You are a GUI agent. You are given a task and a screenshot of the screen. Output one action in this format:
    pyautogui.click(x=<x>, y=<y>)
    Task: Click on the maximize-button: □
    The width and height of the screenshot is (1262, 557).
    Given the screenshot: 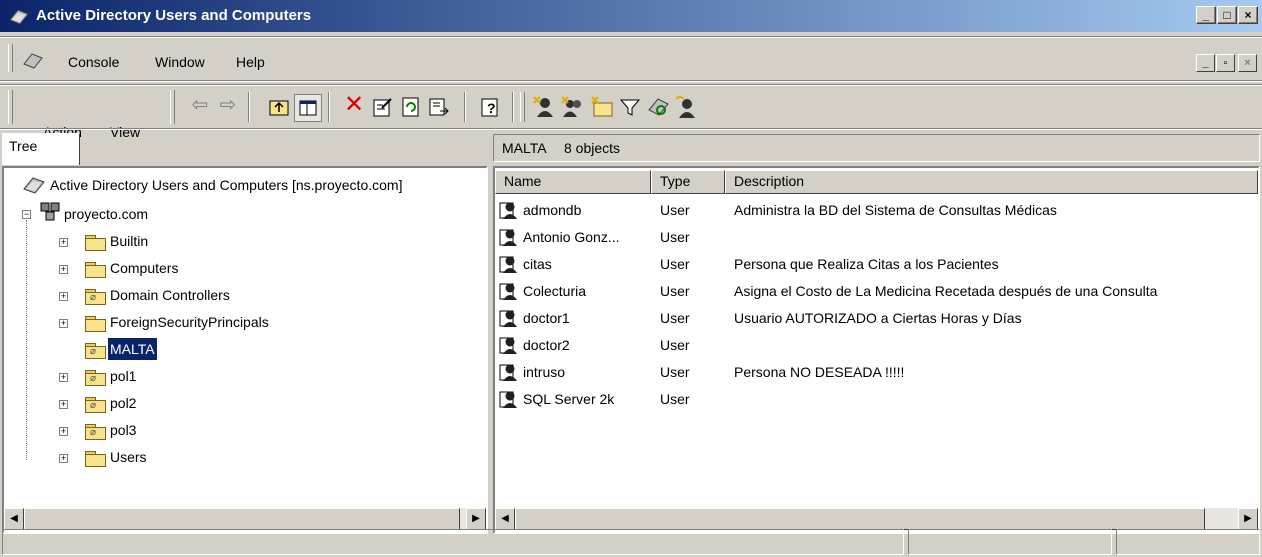 What is the action you would take?
    pyautogui.click(x=1227, y=15)
    